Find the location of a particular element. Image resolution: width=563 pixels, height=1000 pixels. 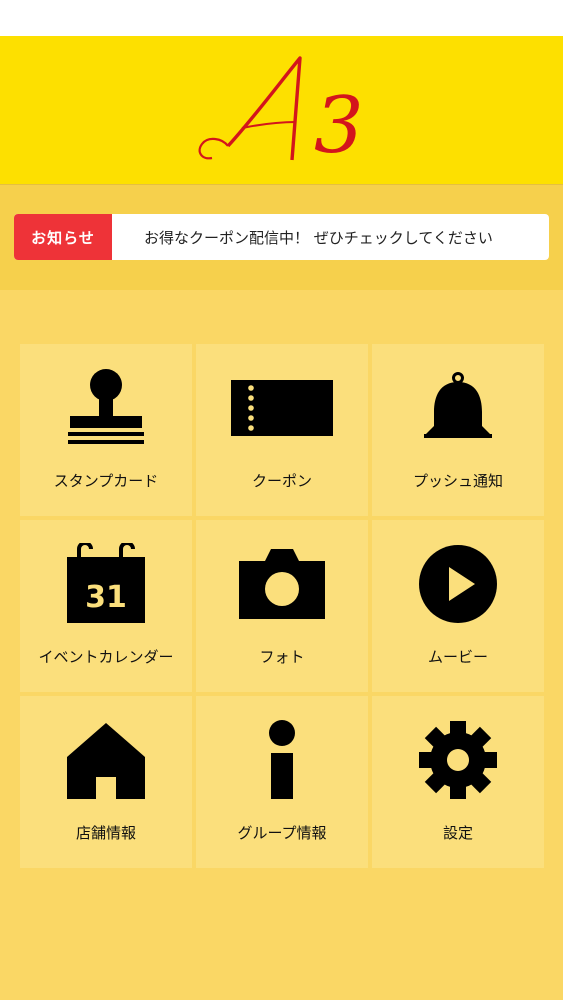

menu-item-label: 設定 is located at coordinates (457, 833).